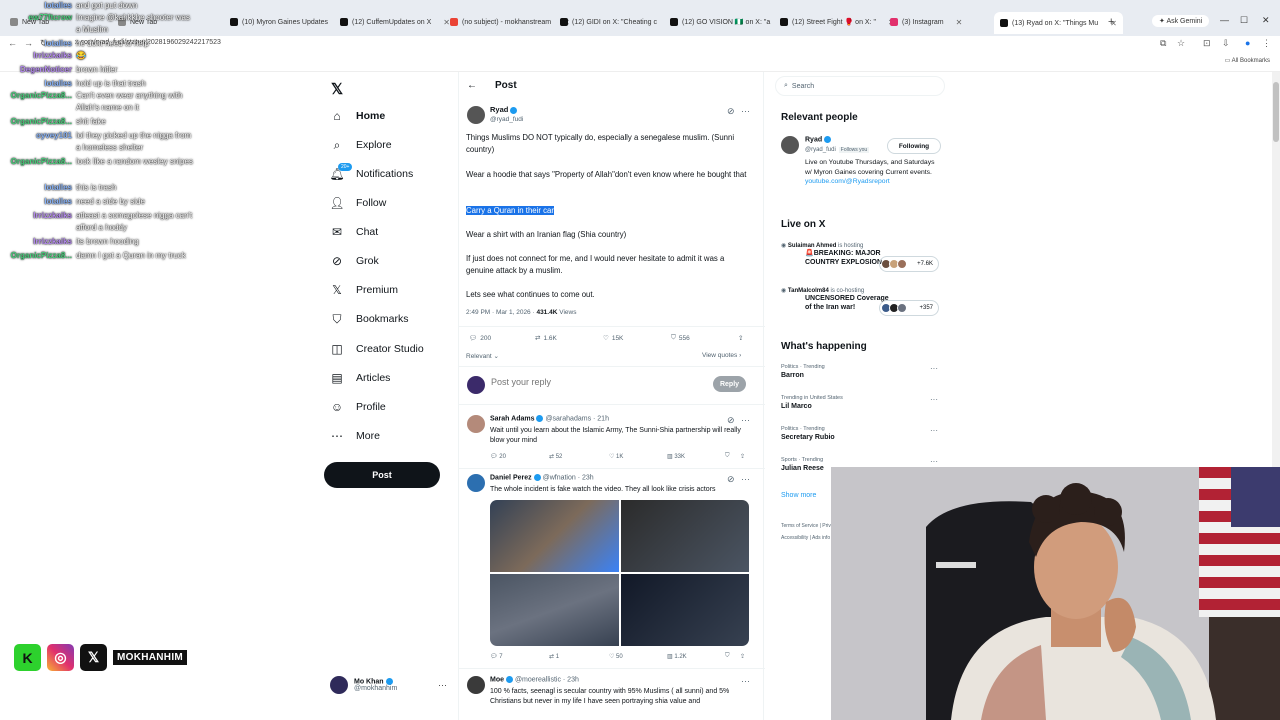  I want to click on sort-dropdown: Relevant ⌄, so click(482, 356).